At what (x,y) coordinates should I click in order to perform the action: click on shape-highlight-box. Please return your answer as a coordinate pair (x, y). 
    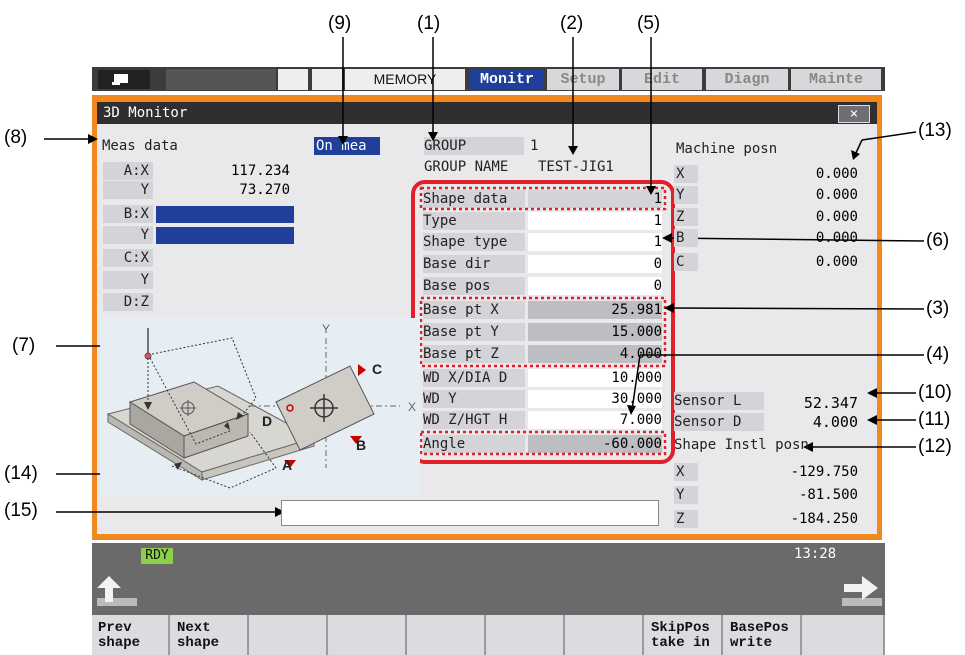
    Looking at the image, I should click on (543, 322).